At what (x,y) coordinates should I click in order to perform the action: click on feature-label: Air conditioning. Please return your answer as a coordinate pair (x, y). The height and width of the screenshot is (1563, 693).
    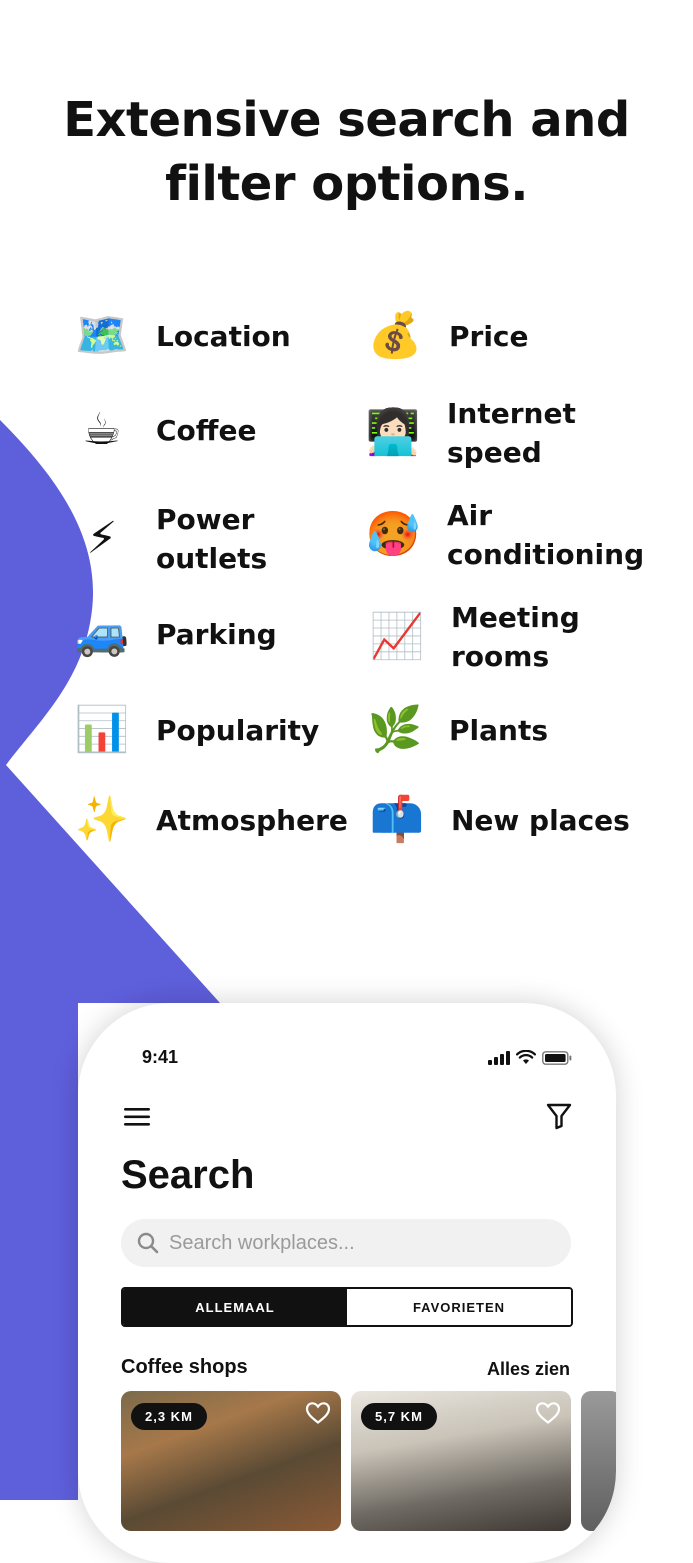
    Looking at the image, I should click on (546, 535).